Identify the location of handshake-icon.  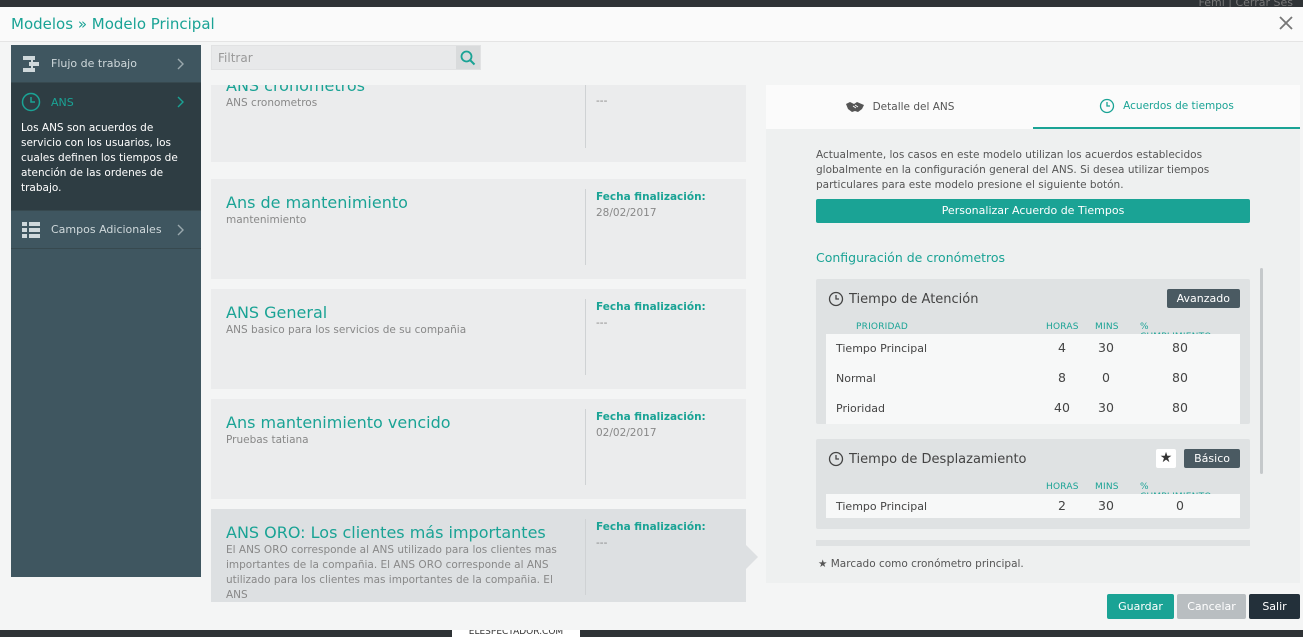
(854, 107).